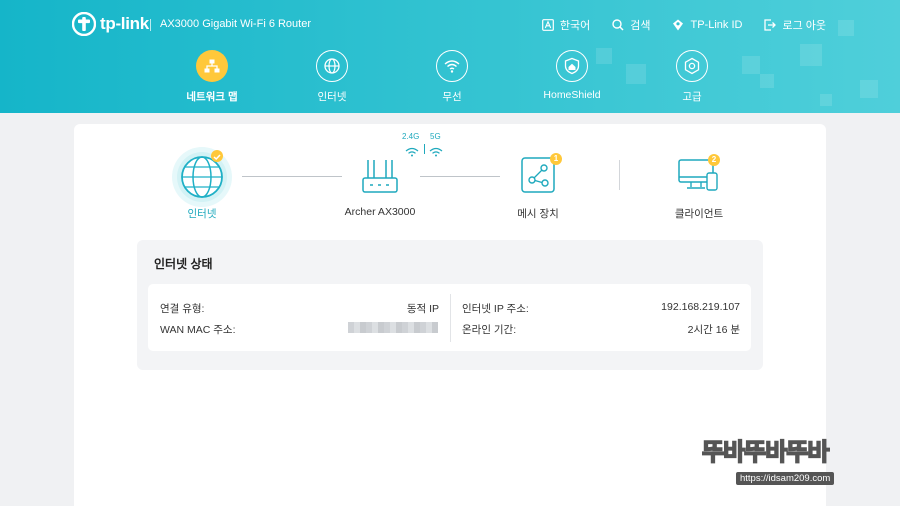  Describe the element at coordinates (575, 26) in the screenshot. I see `language-label: 한국어` at that location.